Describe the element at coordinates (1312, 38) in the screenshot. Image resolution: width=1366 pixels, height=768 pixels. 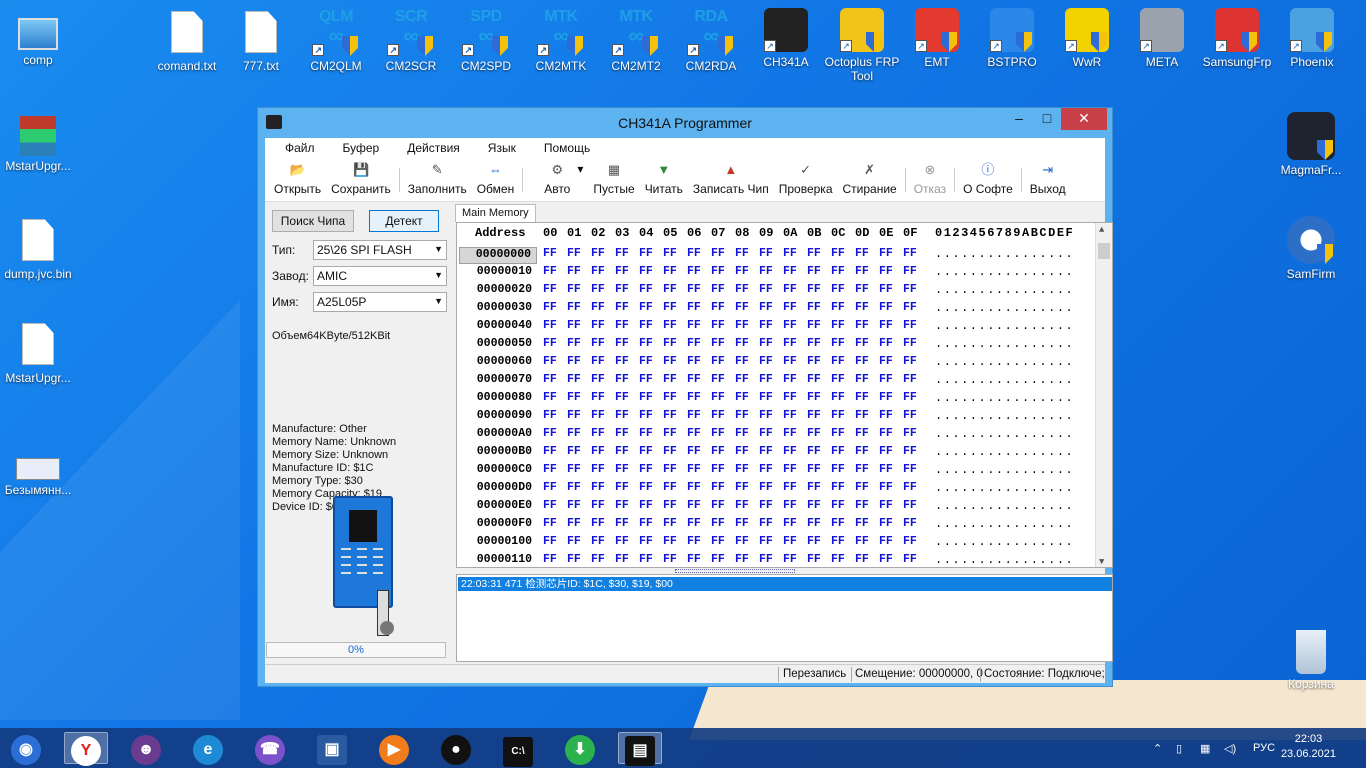
I see `desktop-icon: ↗ Phoenix` at that location.